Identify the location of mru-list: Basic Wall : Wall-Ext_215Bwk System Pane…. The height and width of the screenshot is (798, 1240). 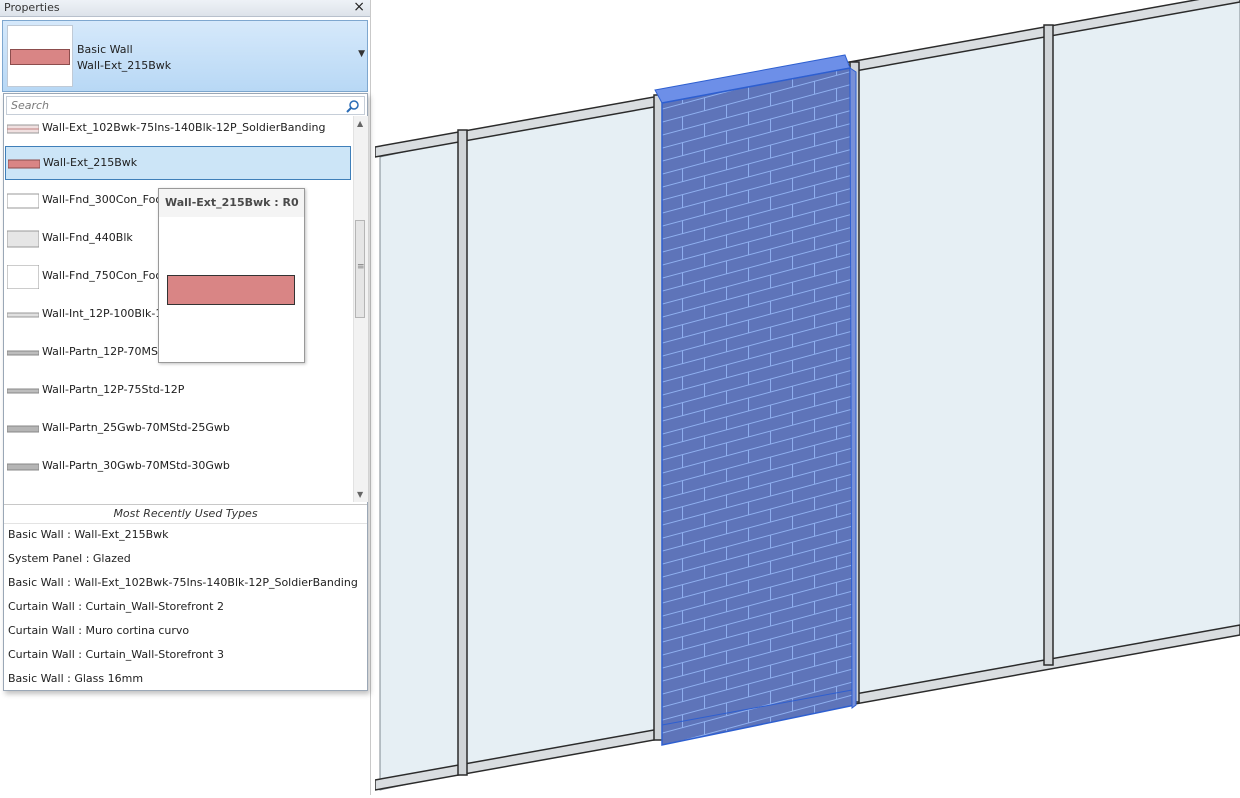
(185, 608).